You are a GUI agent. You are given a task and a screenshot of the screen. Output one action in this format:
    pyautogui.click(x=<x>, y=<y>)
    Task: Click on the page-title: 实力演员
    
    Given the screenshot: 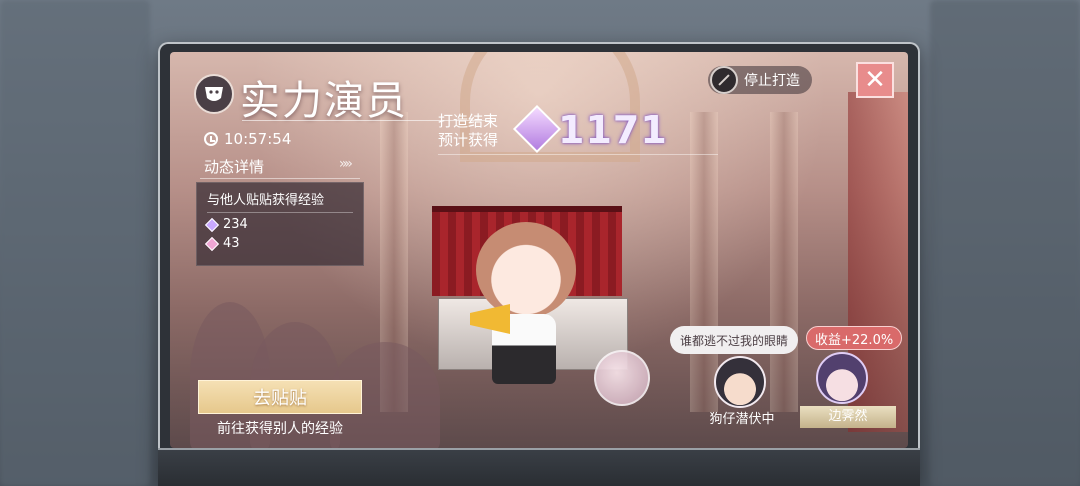 What is the action you would take?
    pyautogui.click(x=324, y=101)
    